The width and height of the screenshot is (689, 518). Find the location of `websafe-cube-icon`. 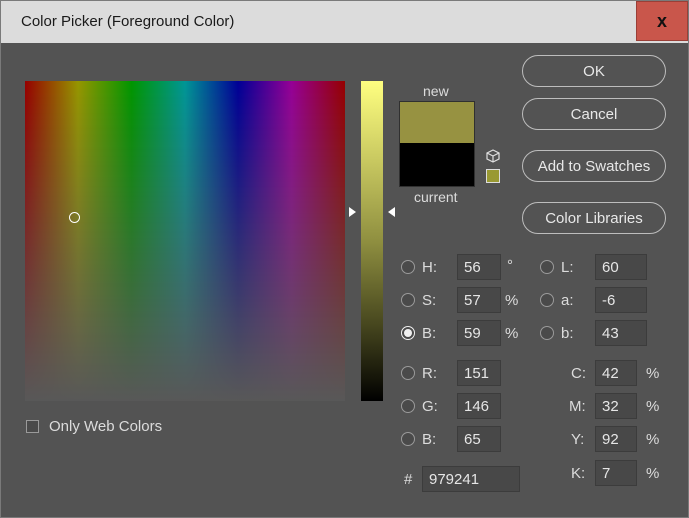

websafe-cube-icon is located at coordinates (493, 156).